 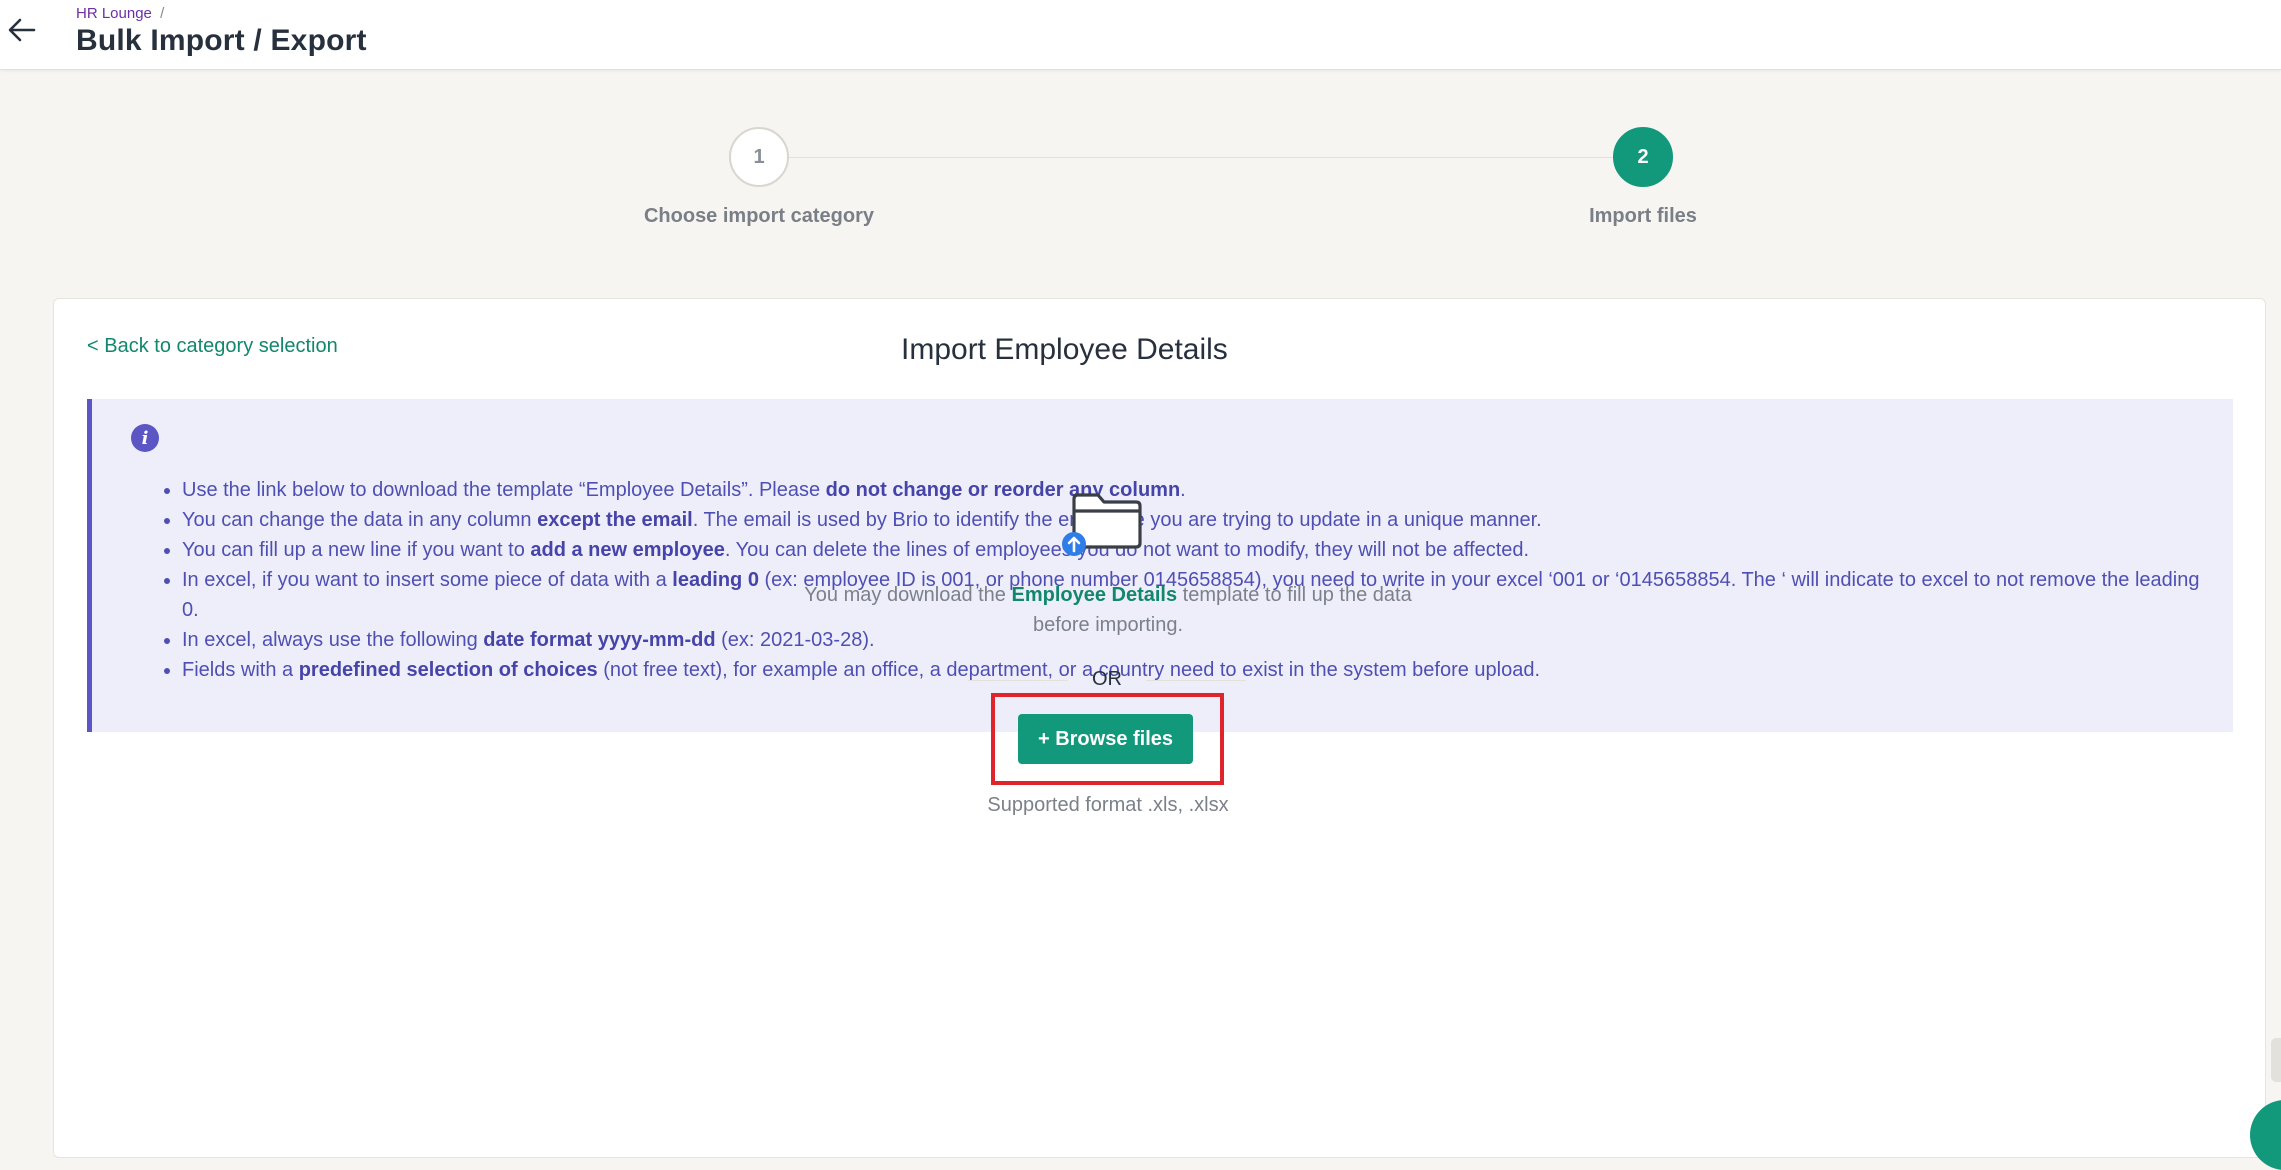 I want to click on stepper-connector, so click(x=1201, y=157).